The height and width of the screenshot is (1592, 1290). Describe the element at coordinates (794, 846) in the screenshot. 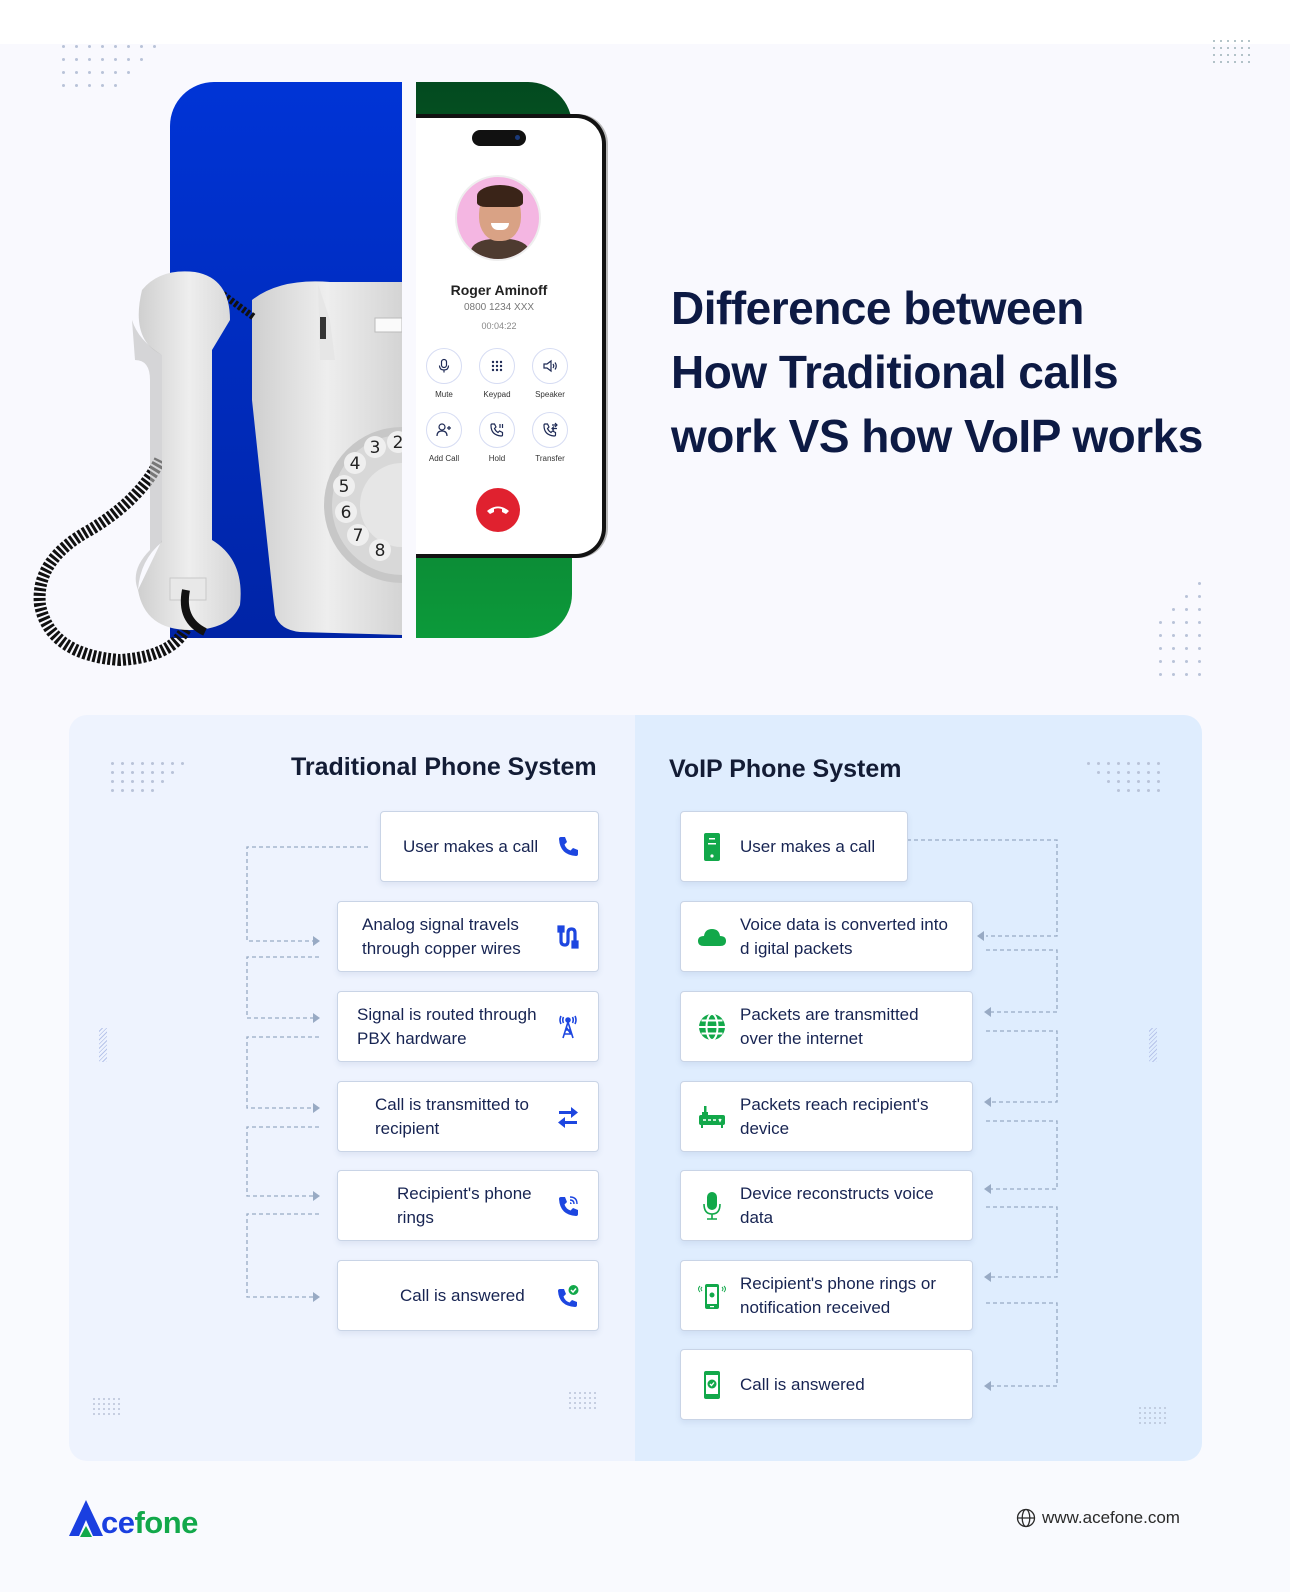

I see `voip-step: User makes a call` at that location.